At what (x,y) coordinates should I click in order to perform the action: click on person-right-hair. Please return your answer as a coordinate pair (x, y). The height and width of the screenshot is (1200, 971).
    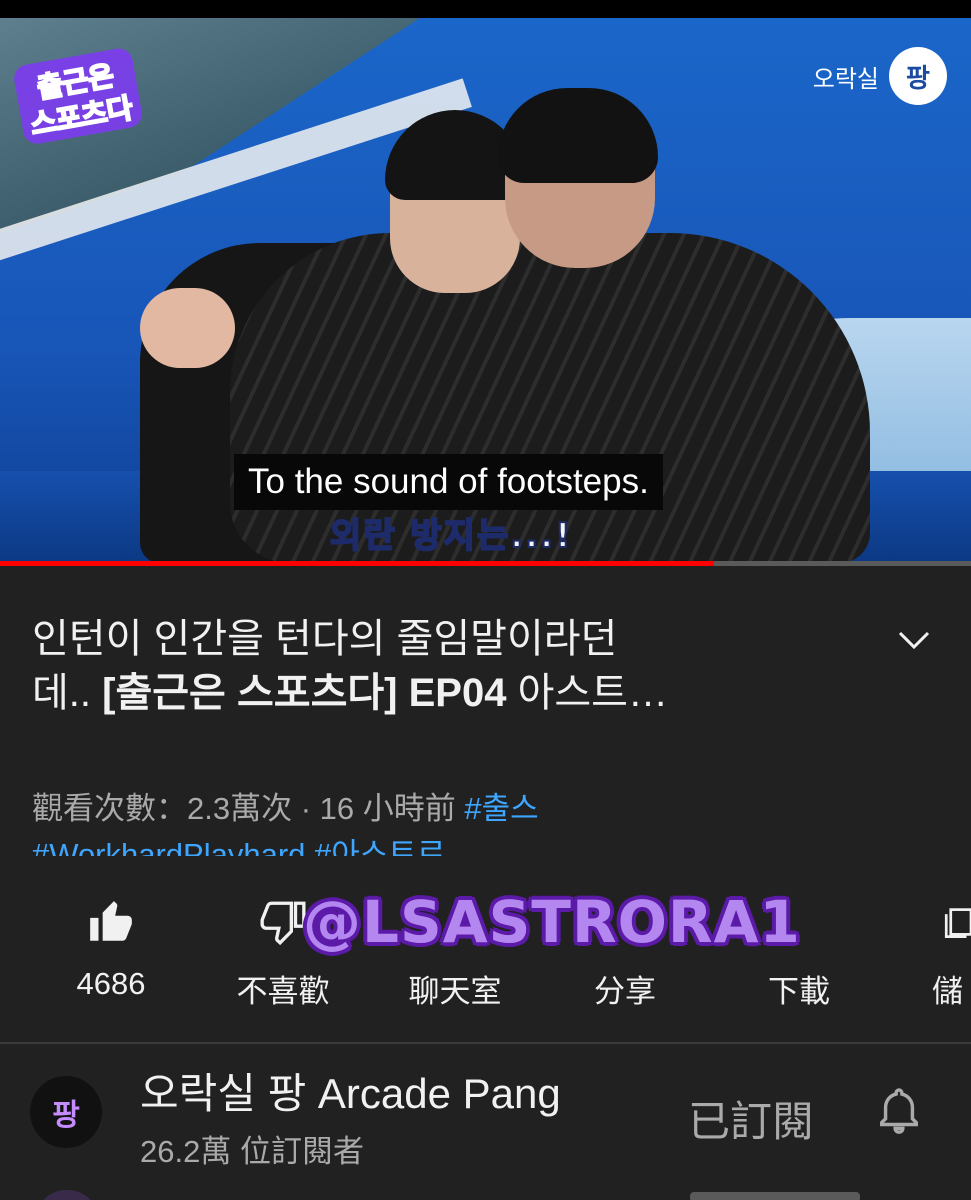
    Looking at the image, I should click on (578, 135).